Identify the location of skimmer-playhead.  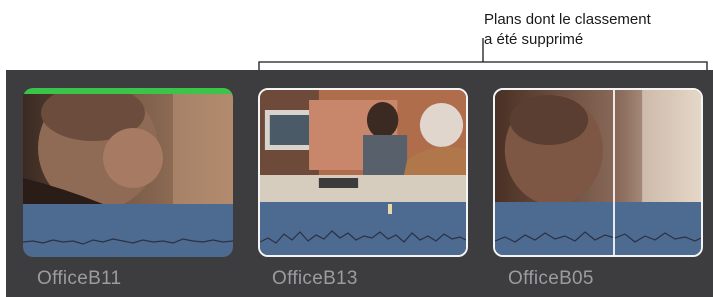
(614, 172).